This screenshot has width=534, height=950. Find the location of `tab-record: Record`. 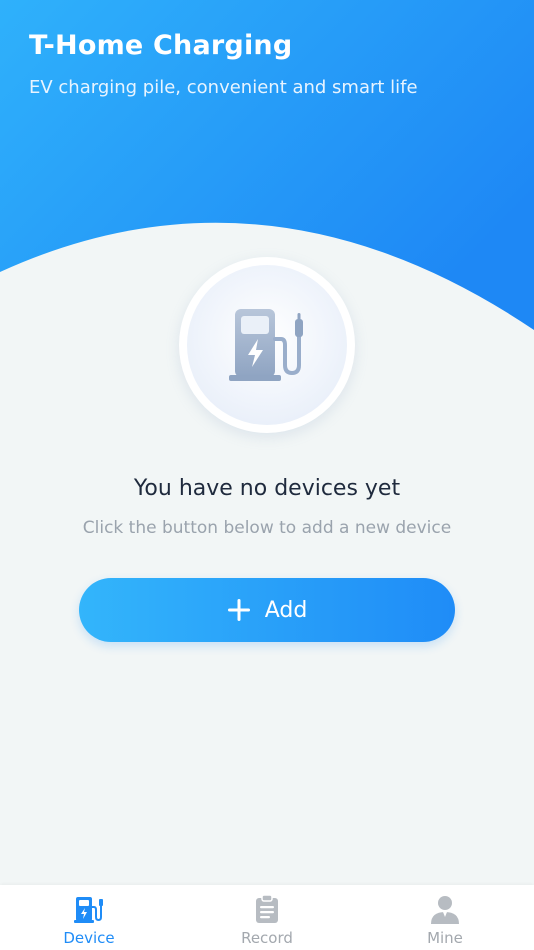

tab-record: Record is located at coordinates (267, 917).